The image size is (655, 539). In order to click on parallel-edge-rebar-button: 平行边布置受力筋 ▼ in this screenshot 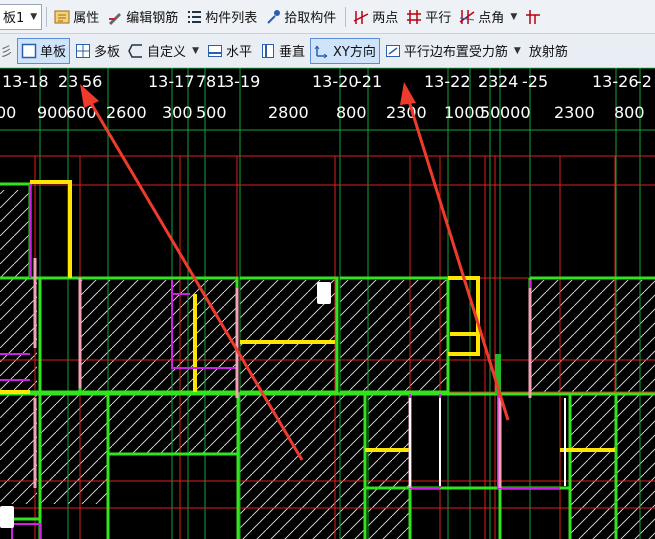, I will do `click(453, 51)`.